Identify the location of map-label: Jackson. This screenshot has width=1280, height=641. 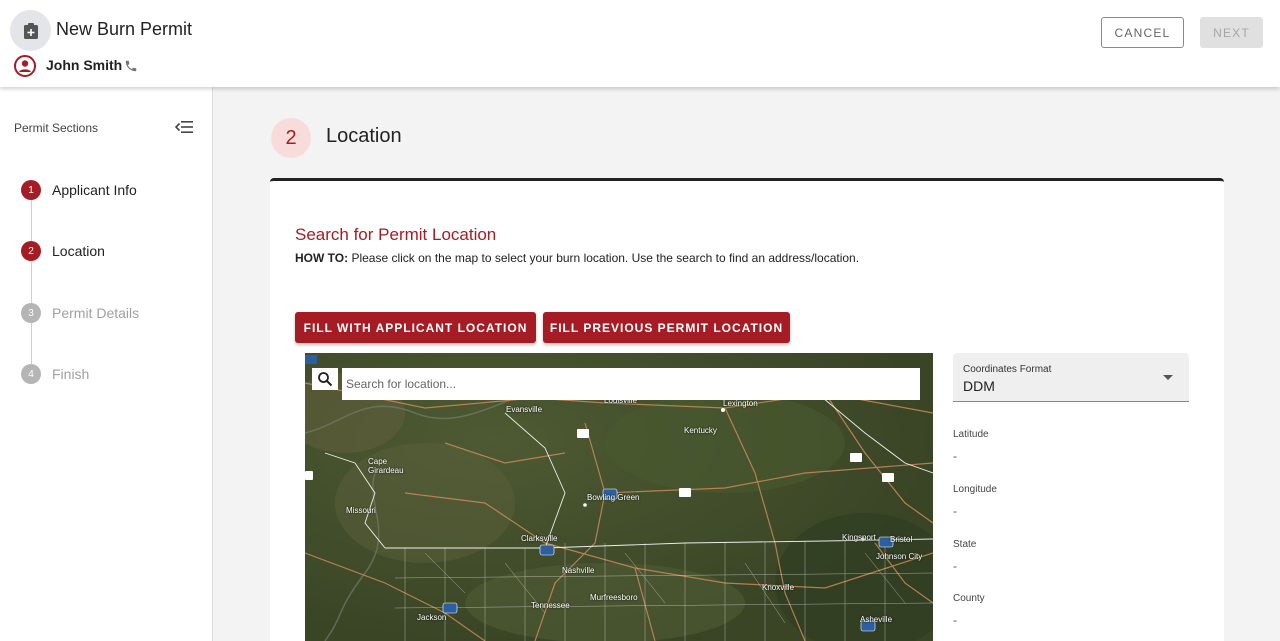
(432, 617).